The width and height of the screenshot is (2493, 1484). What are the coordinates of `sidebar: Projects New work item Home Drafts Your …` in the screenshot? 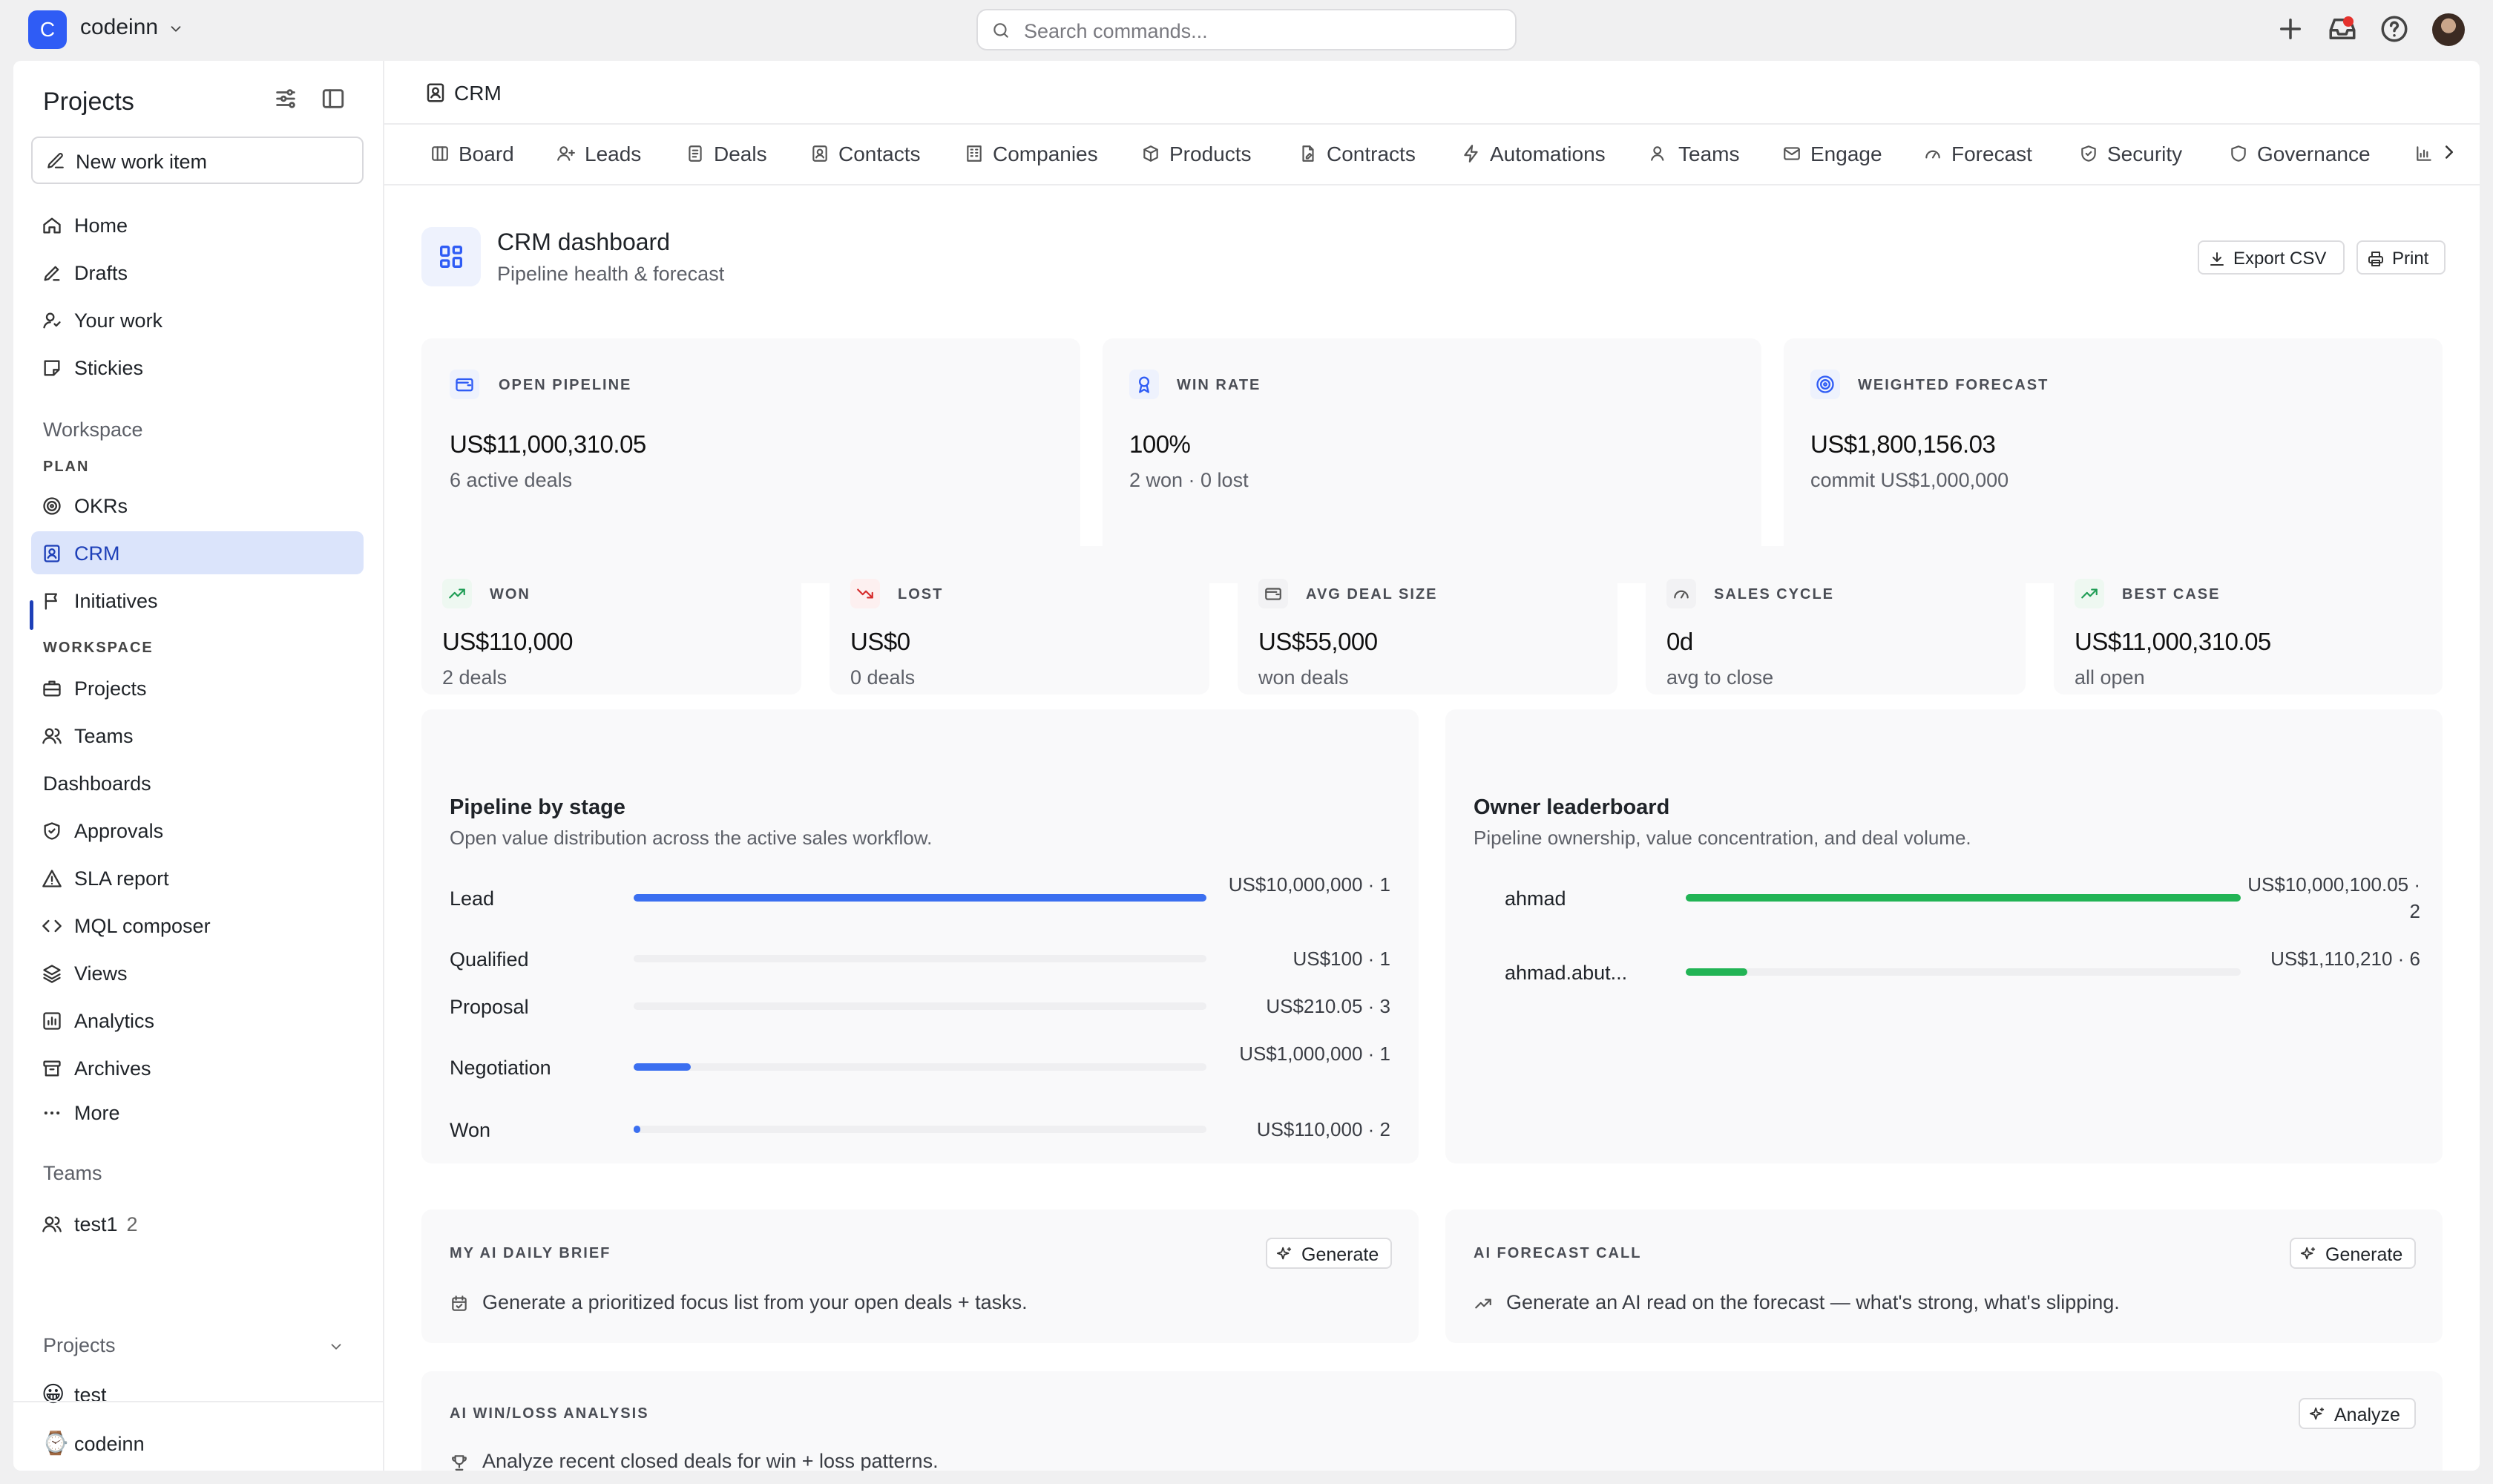 It's located at (198, 766).